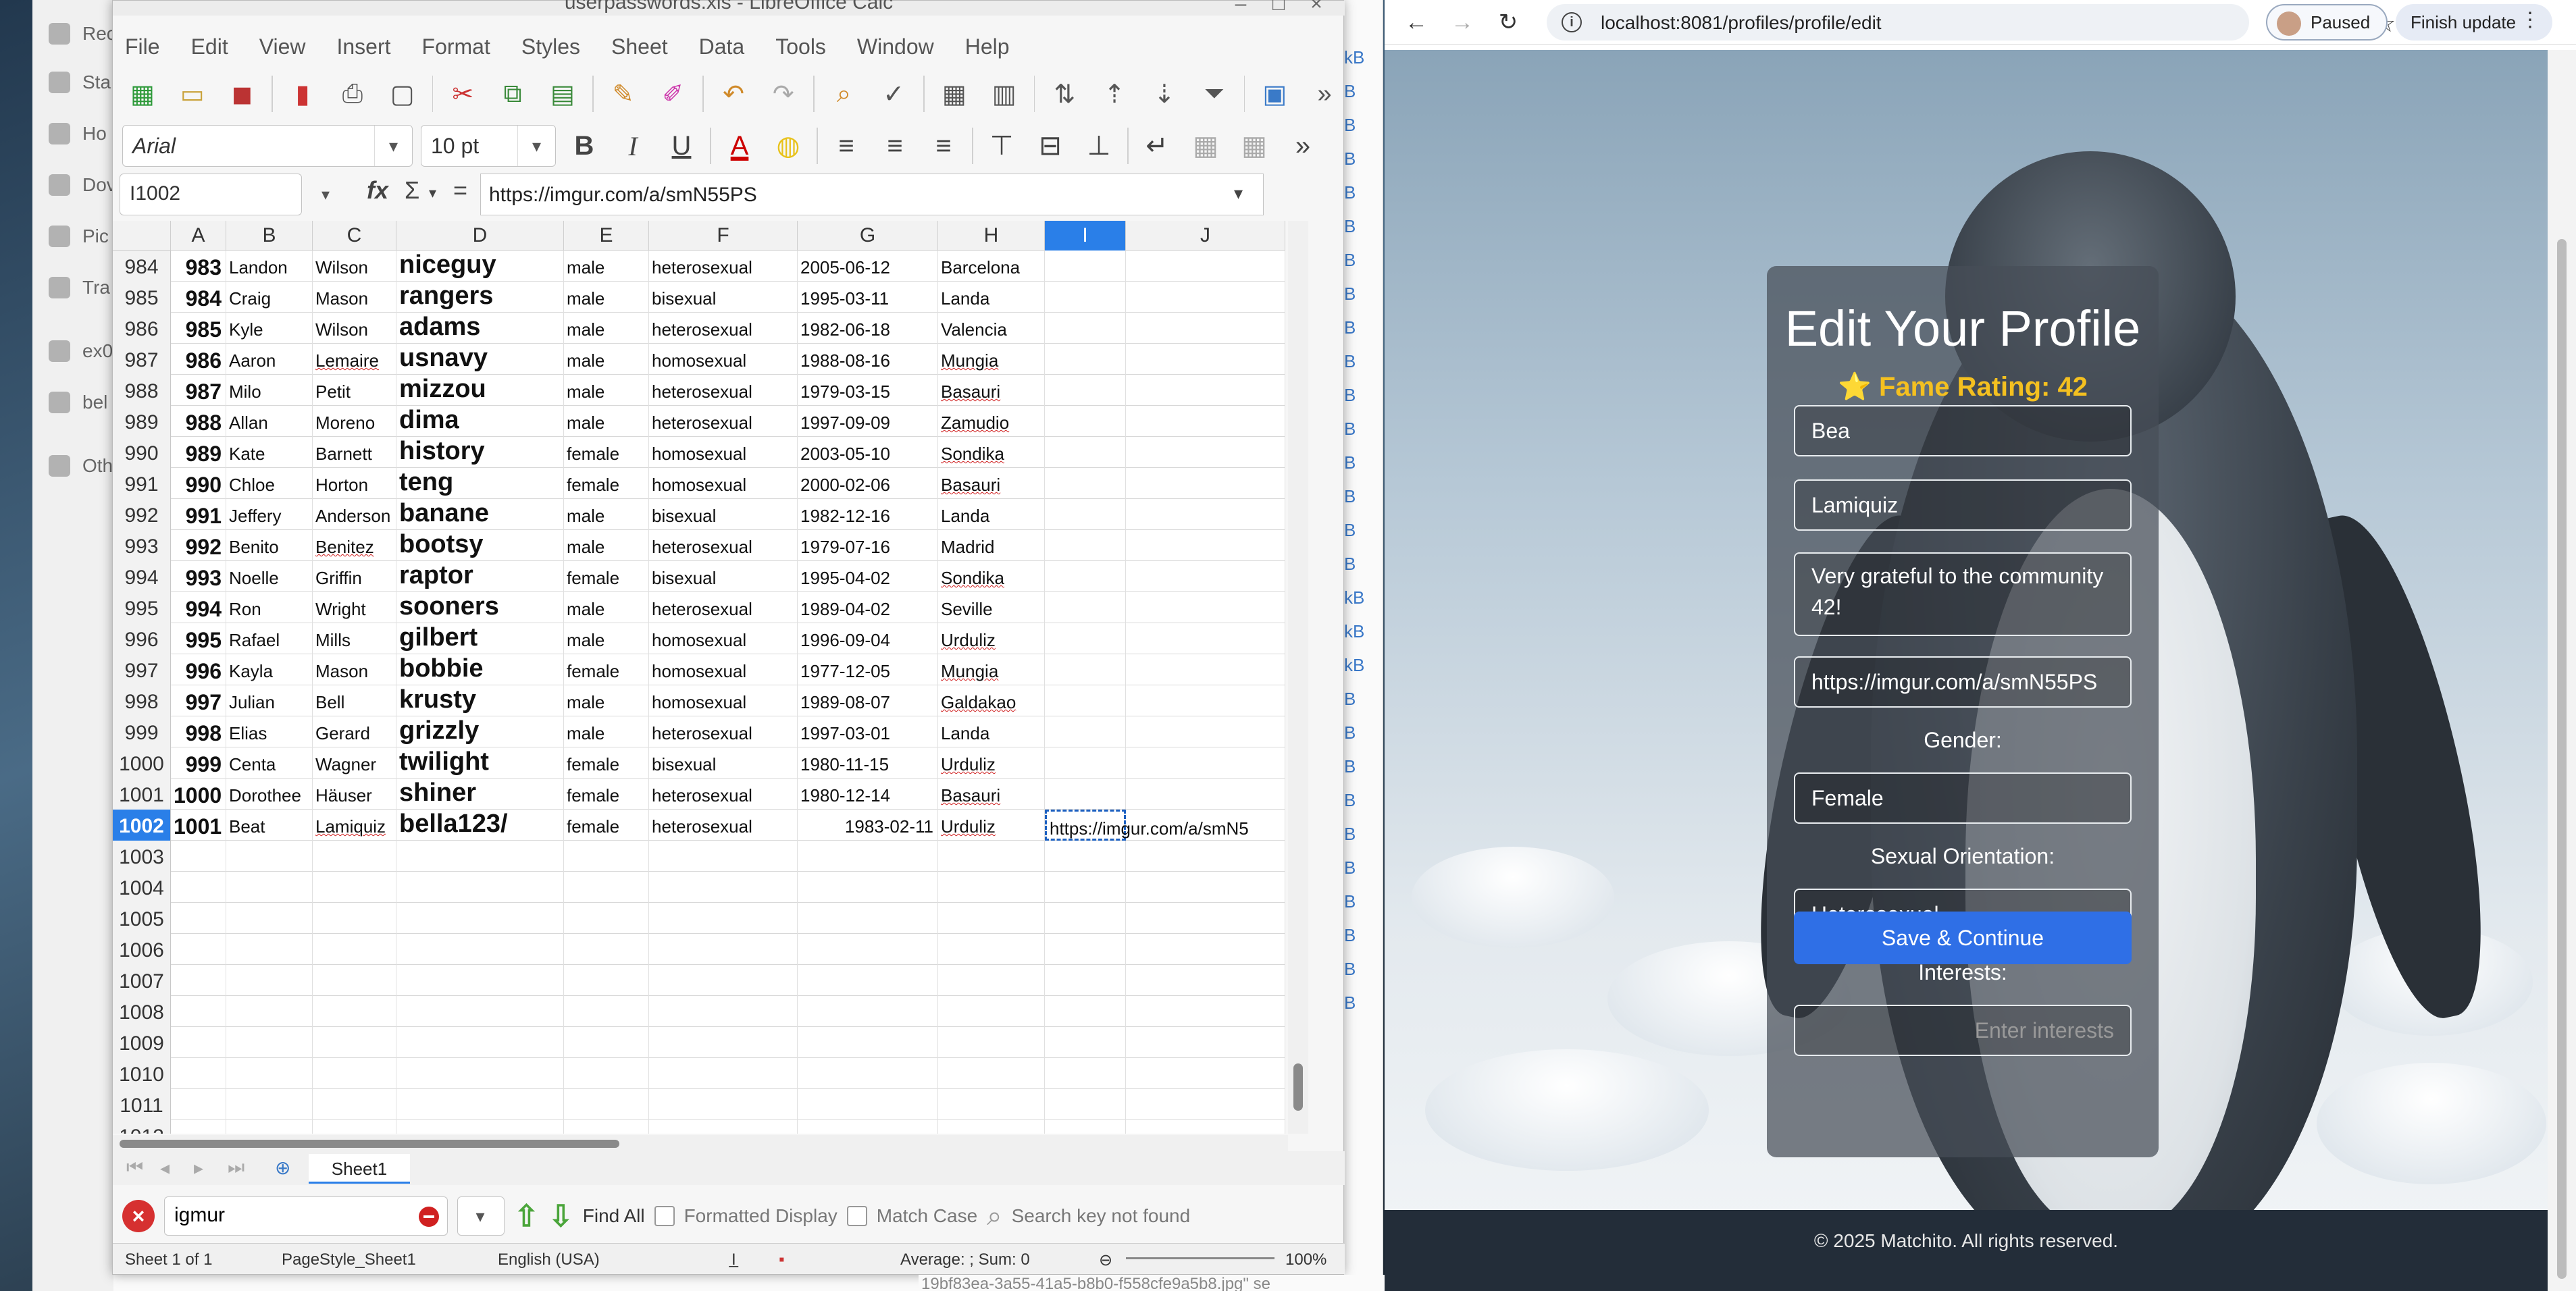 Image resolution: width=2576 pixels, height=1291 pixels. What do you see at coordinates (991, 484) in the screenshot?
I see `cell-h: Basauri` at bounding box center [991, 484].